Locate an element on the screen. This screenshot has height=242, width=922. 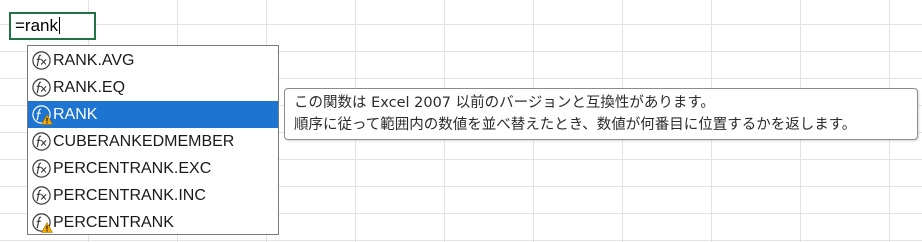
formula-text: =rank is located at coordinates (36, 25).